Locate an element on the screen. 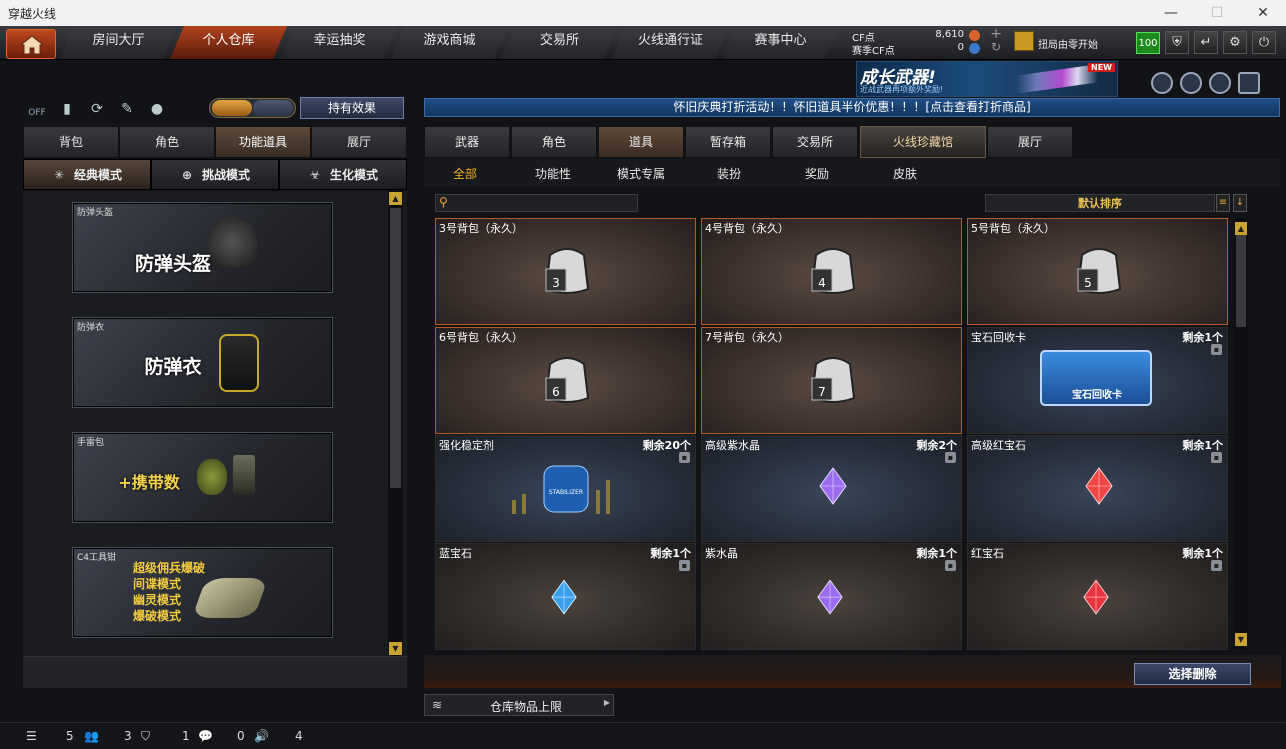 The height and width of the screenshot is (749, 1286). sort-dropdown: 默认排序 is located at coordinates (1100, 203).